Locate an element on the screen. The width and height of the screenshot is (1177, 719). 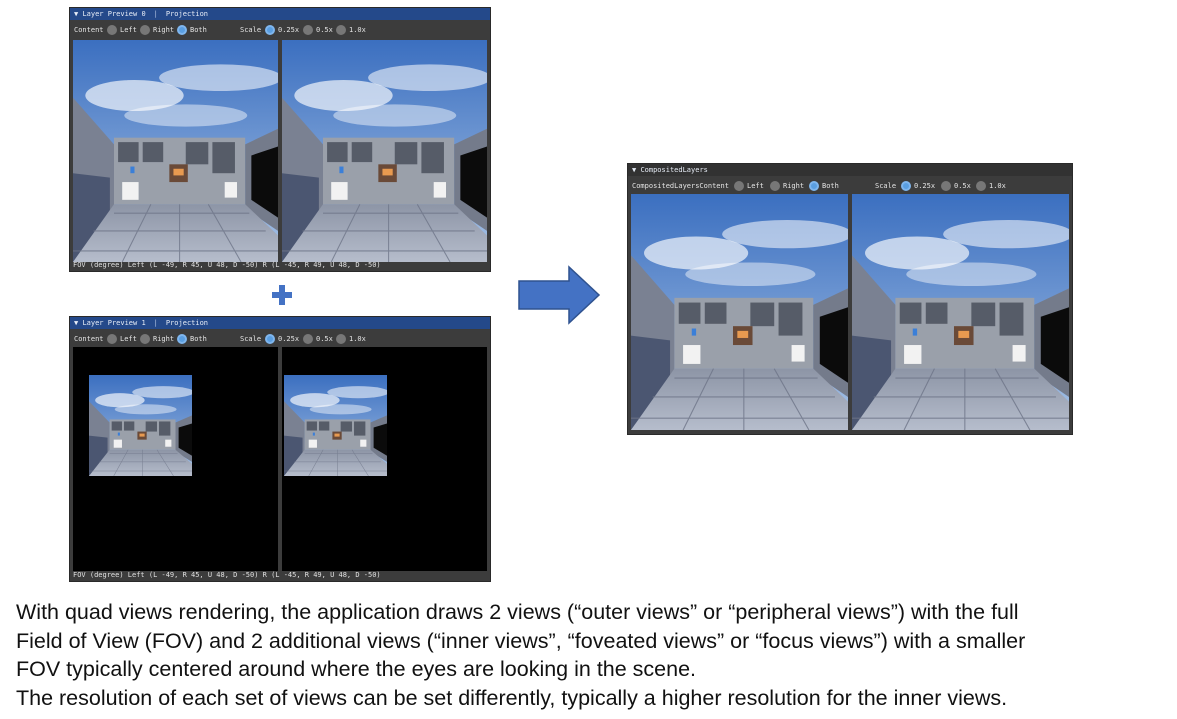
preview1-left-view is located at coordinates (175, 459).